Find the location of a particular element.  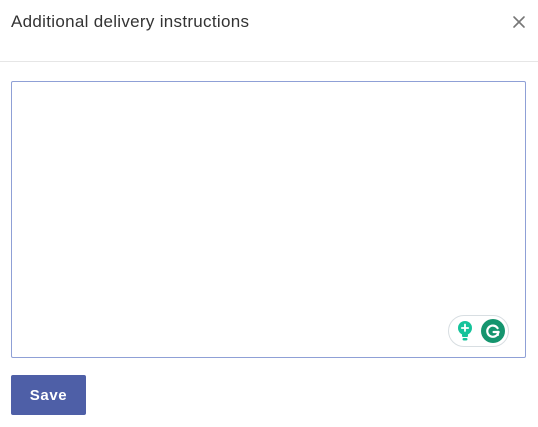

save-button: Save is located at coordinates (48, 395).